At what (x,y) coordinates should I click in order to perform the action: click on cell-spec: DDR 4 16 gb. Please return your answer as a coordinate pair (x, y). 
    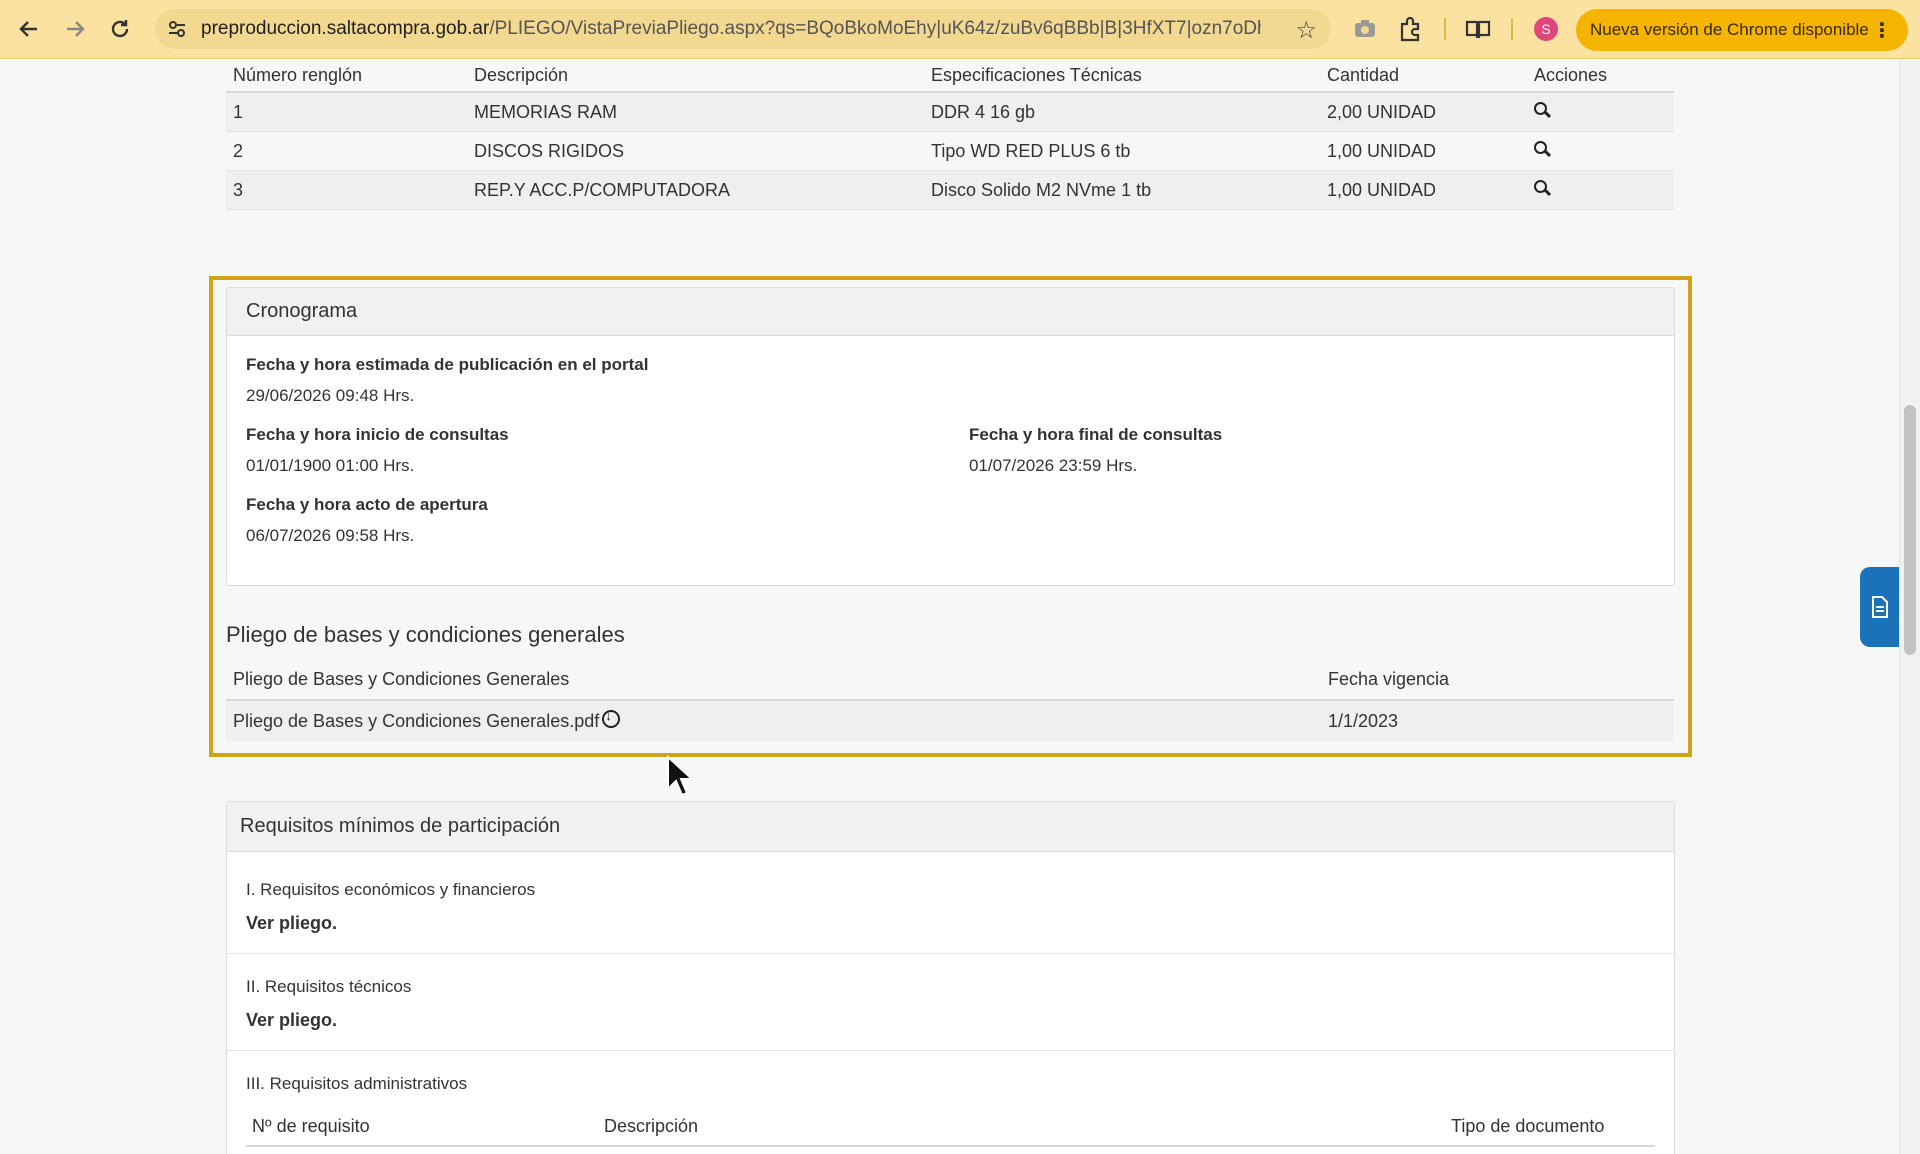
    Looking at the image, I should click on (1122, 112).